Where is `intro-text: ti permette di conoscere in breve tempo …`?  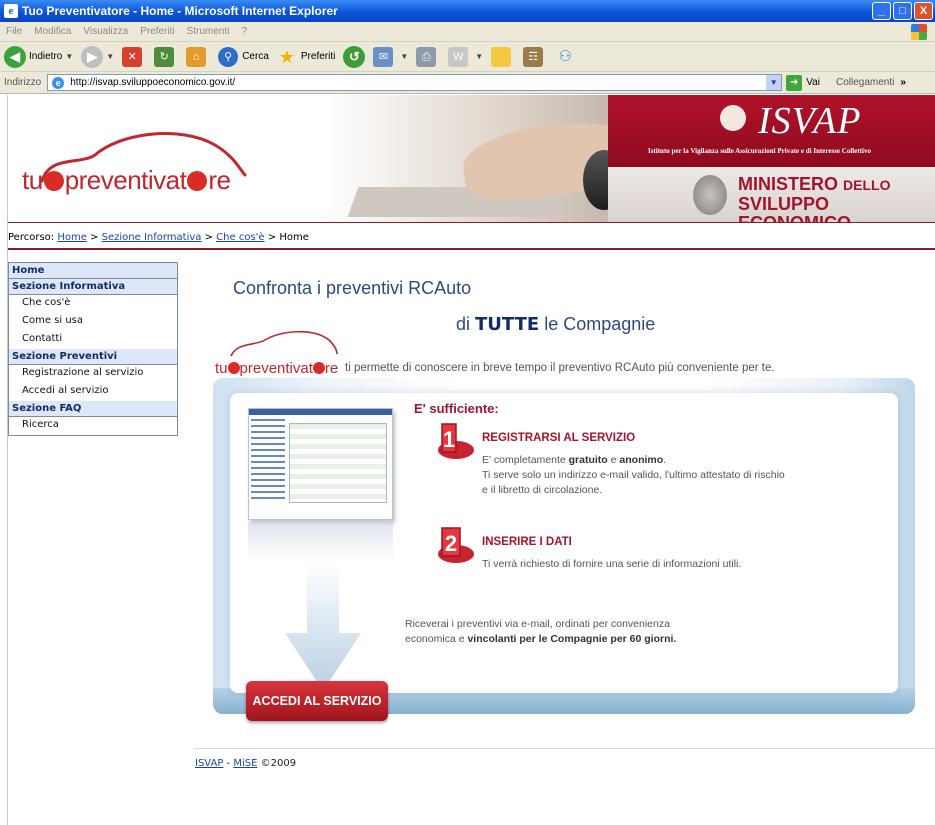 intro-text: ti permette di conoscere in breve tempo … is located at coordinates (560, 368).